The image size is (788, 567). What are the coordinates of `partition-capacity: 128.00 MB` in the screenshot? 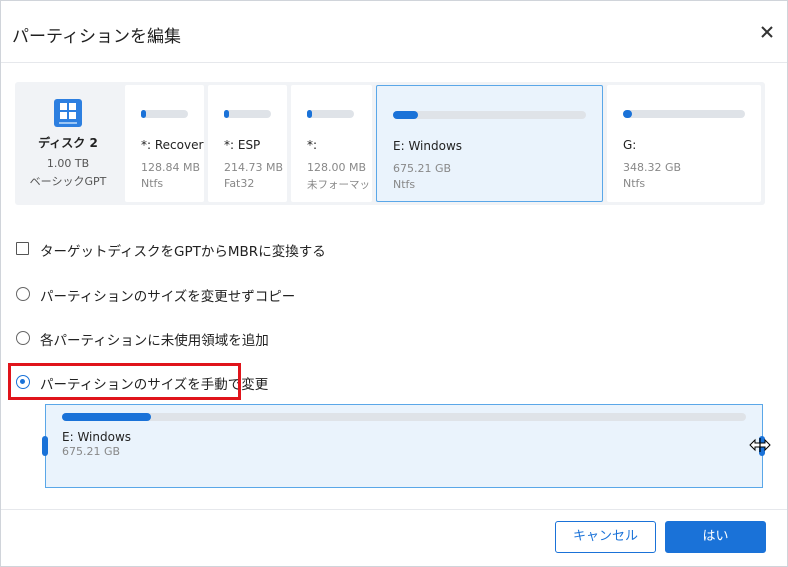 It's located at (337, 167).